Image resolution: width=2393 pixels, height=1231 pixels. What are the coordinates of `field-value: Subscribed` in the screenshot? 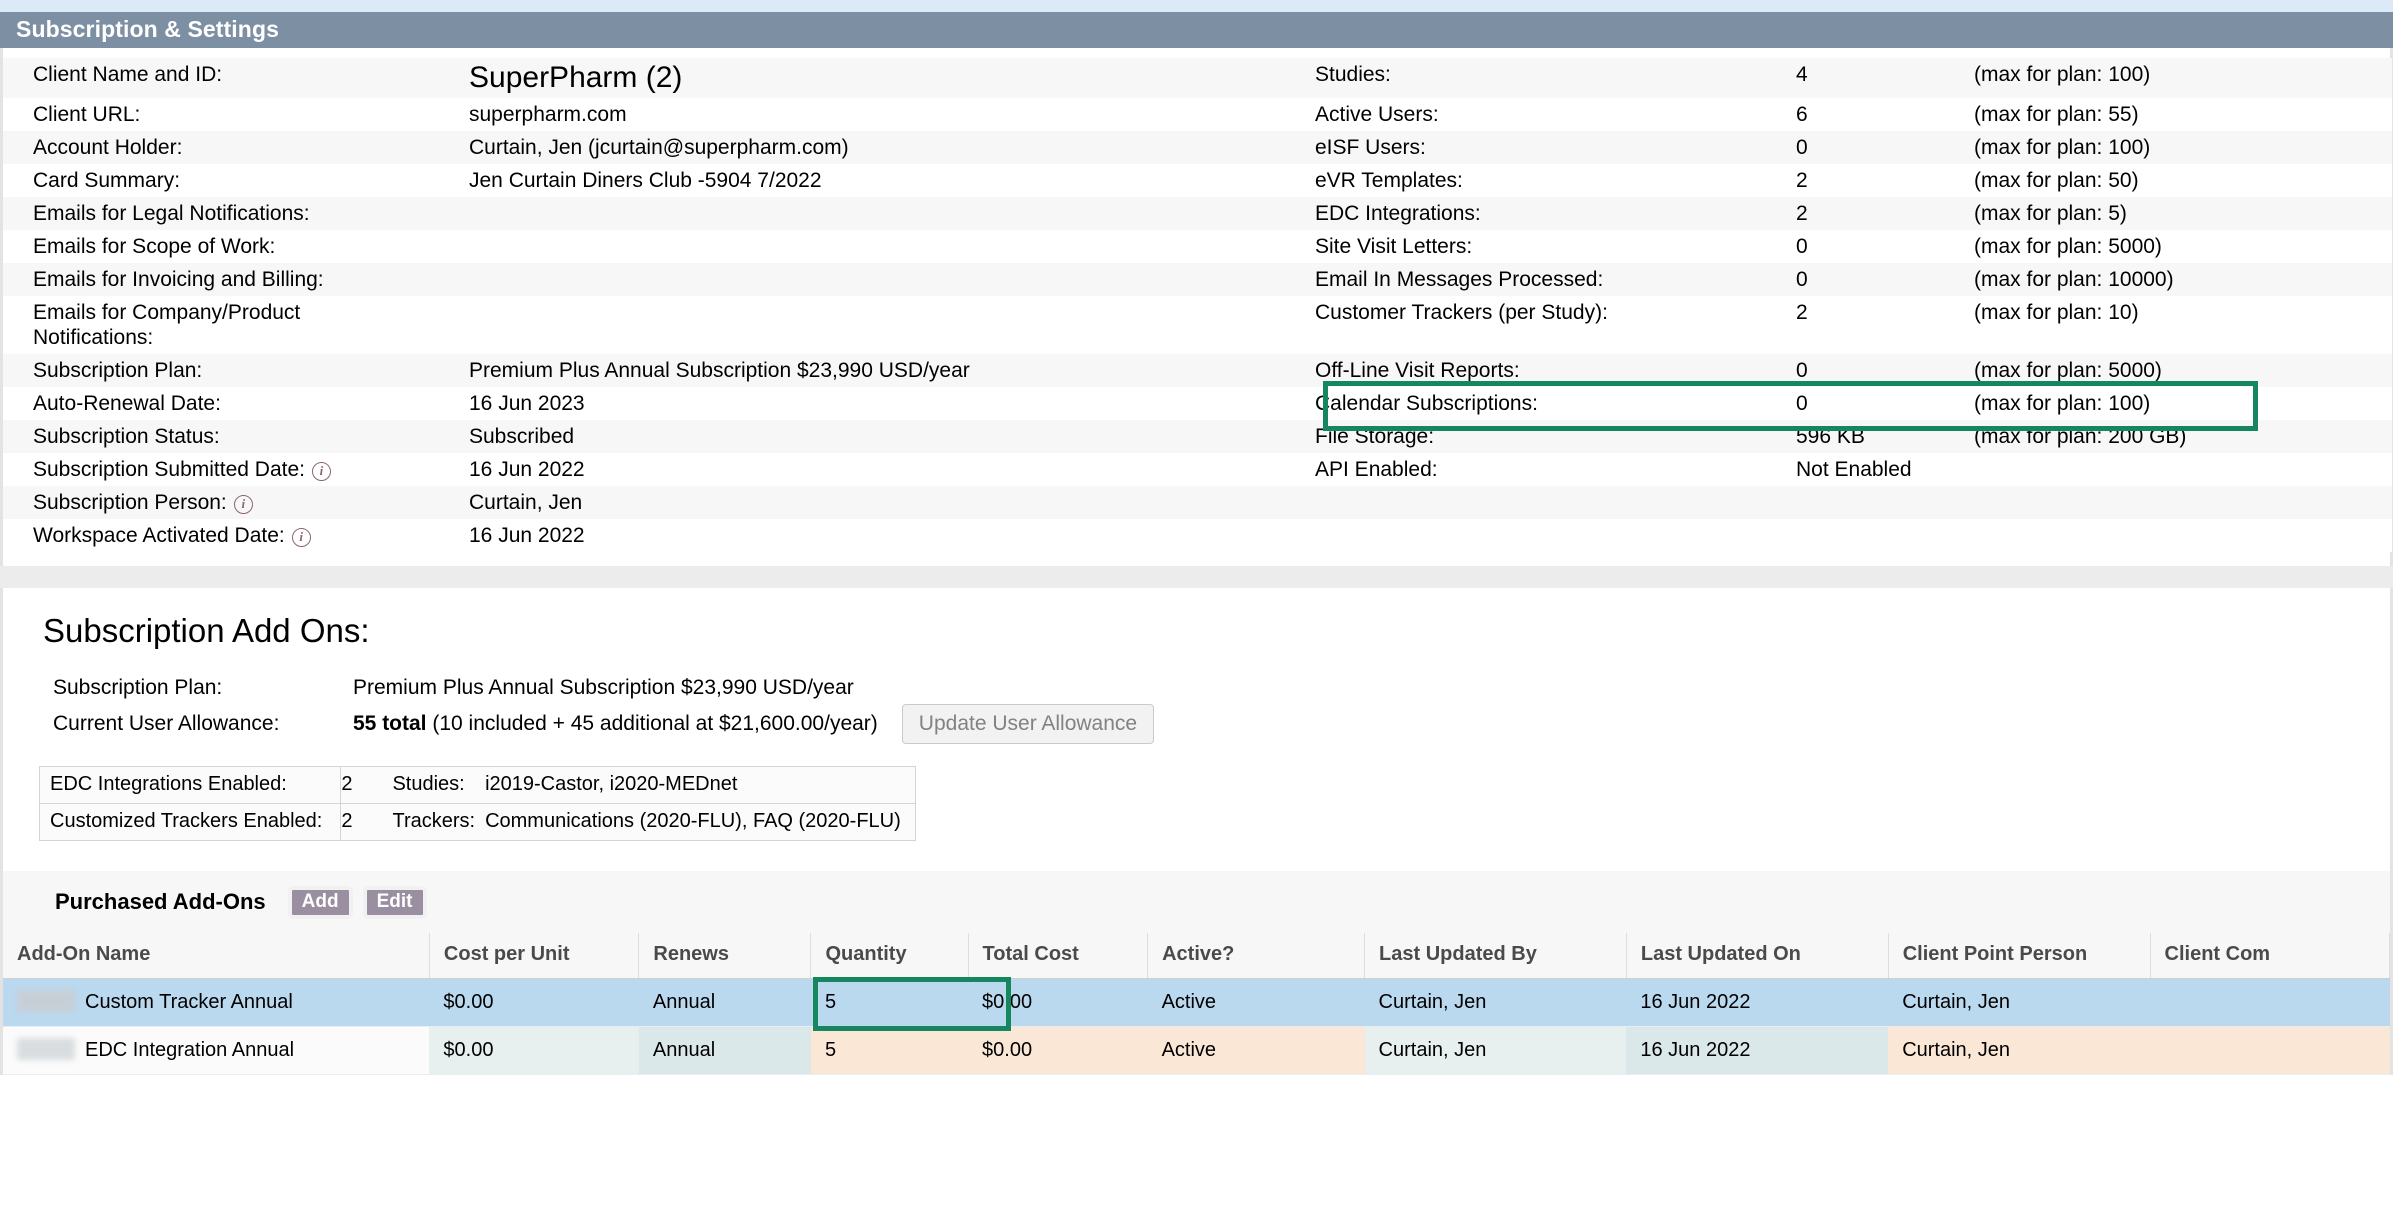 It's located at (875, 436).